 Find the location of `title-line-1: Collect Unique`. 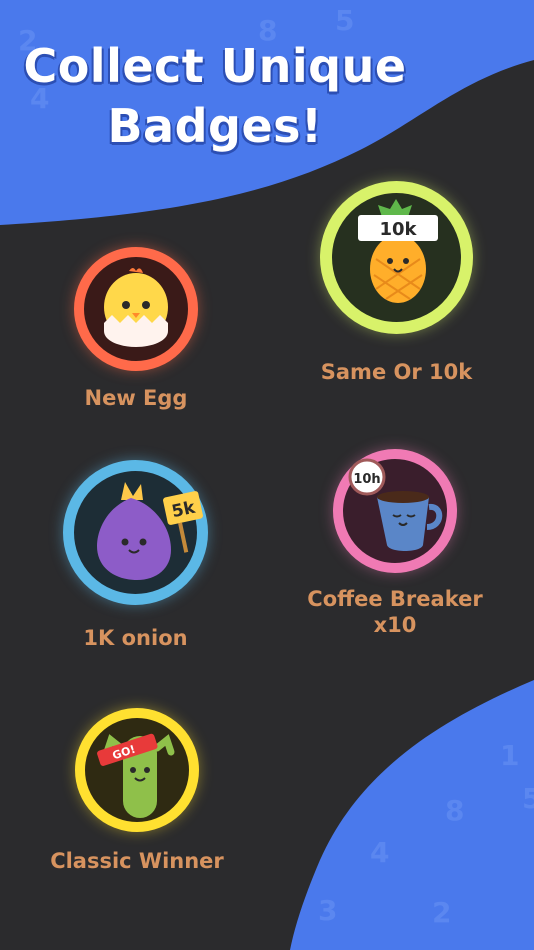

title-line-1: Collect Unique is located at coordinates (215, 66).